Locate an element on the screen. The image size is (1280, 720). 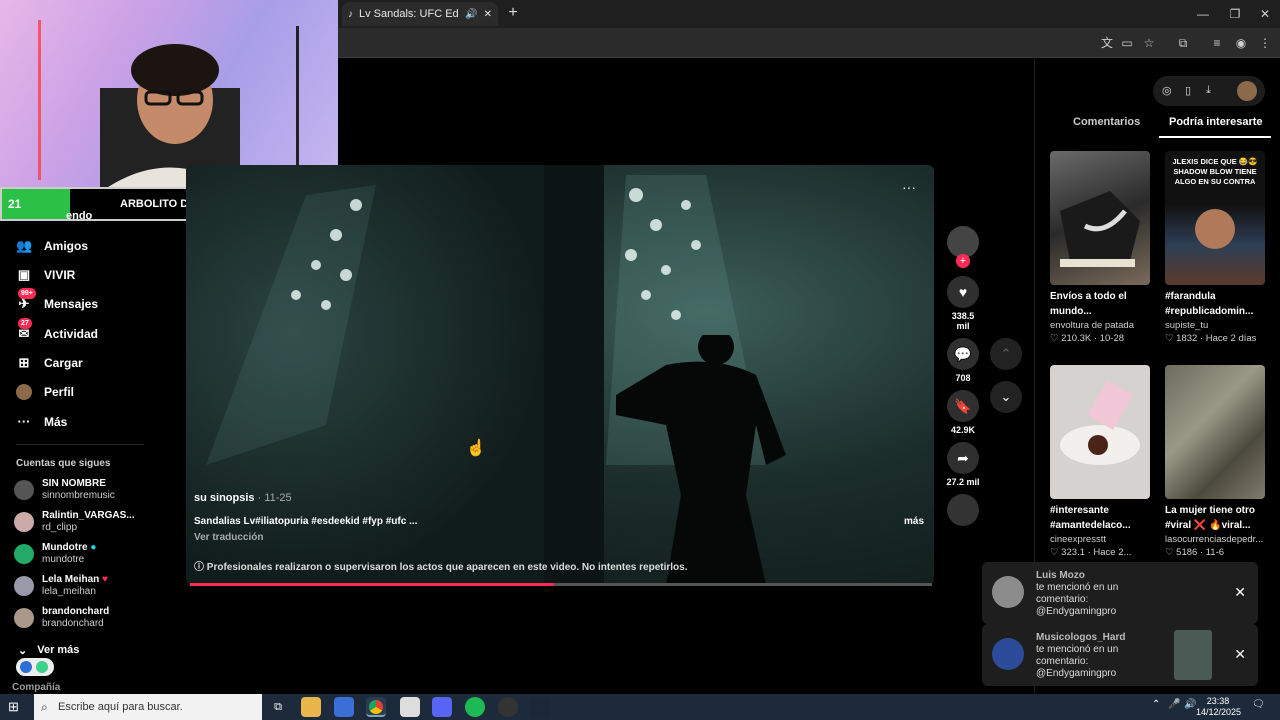
sneaker-image is located at coordinates (1100, 229).